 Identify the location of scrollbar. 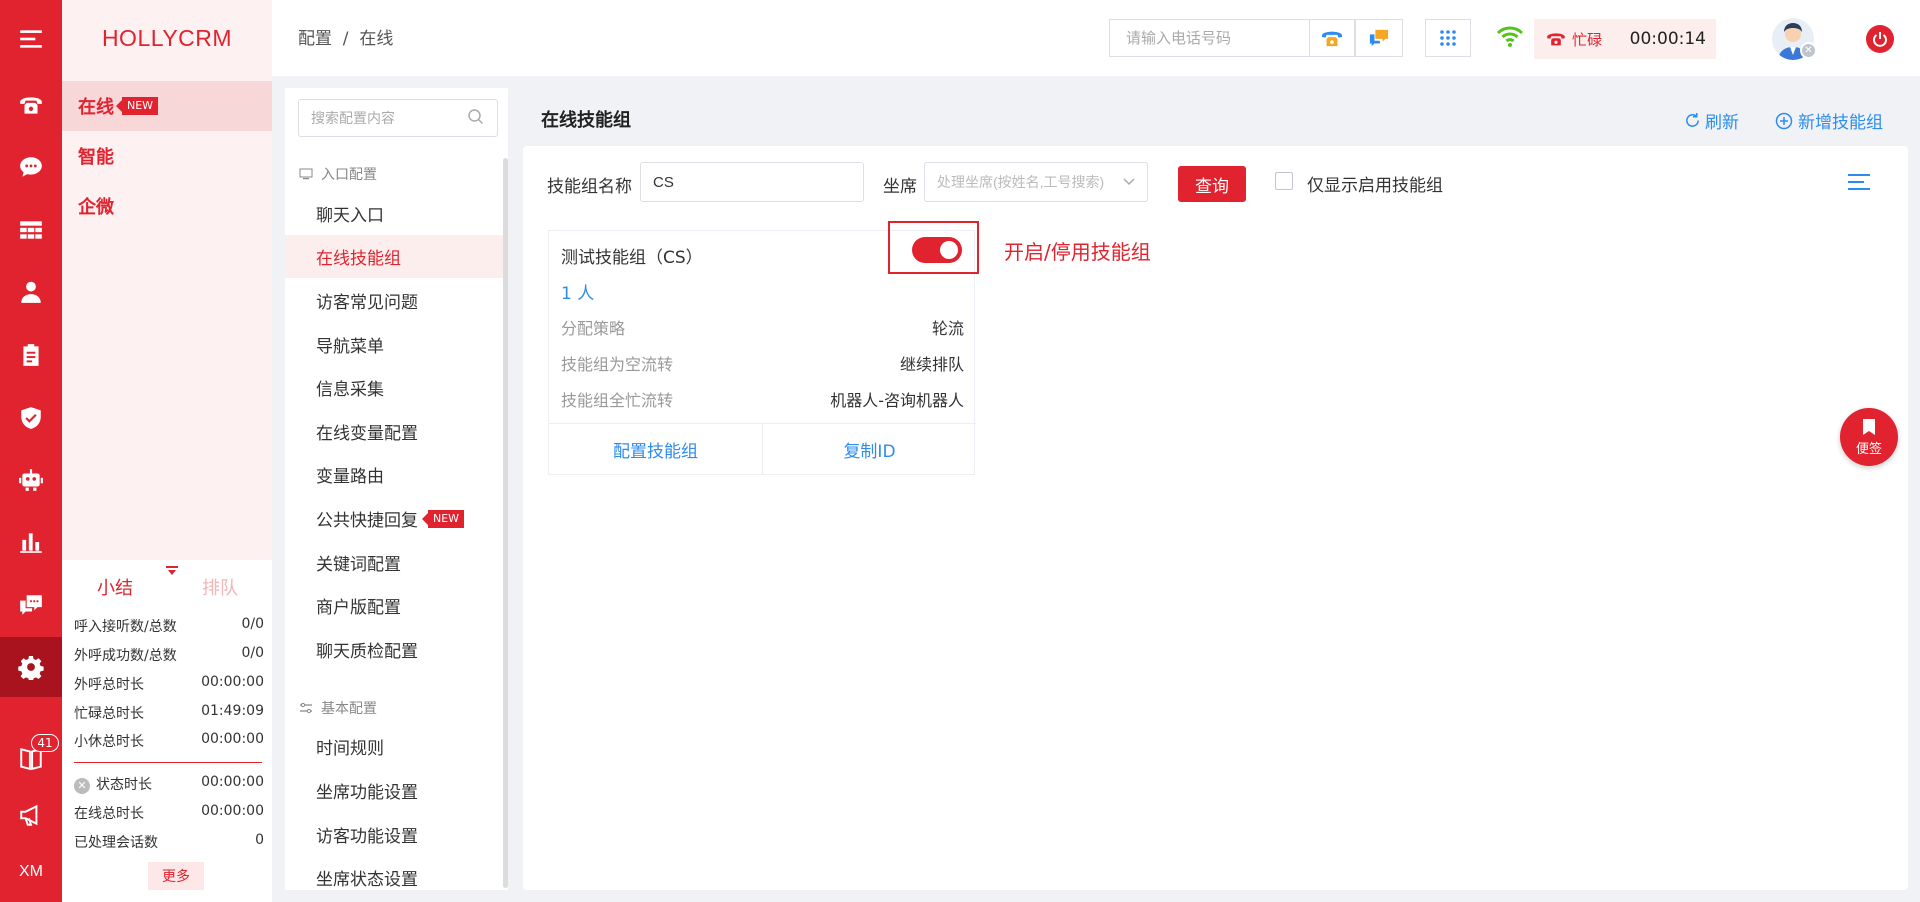
(505, 523).